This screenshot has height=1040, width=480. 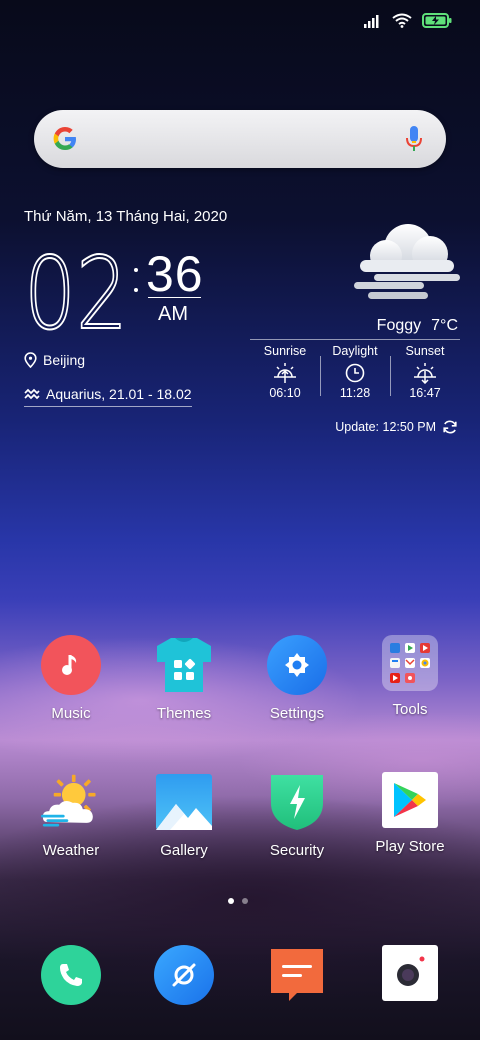 What do you see at coordinates (64, 360) in the screenshot?
I see `location-label: Beijing` at bounding box center [64, 360].